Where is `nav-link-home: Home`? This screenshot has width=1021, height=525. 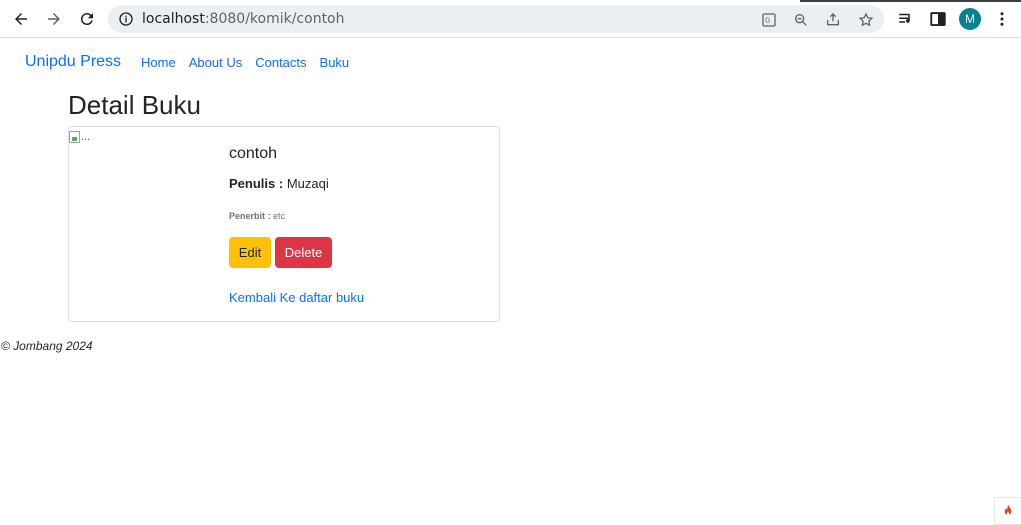
nav-link-home: Home is located at coordinates (158, 62).